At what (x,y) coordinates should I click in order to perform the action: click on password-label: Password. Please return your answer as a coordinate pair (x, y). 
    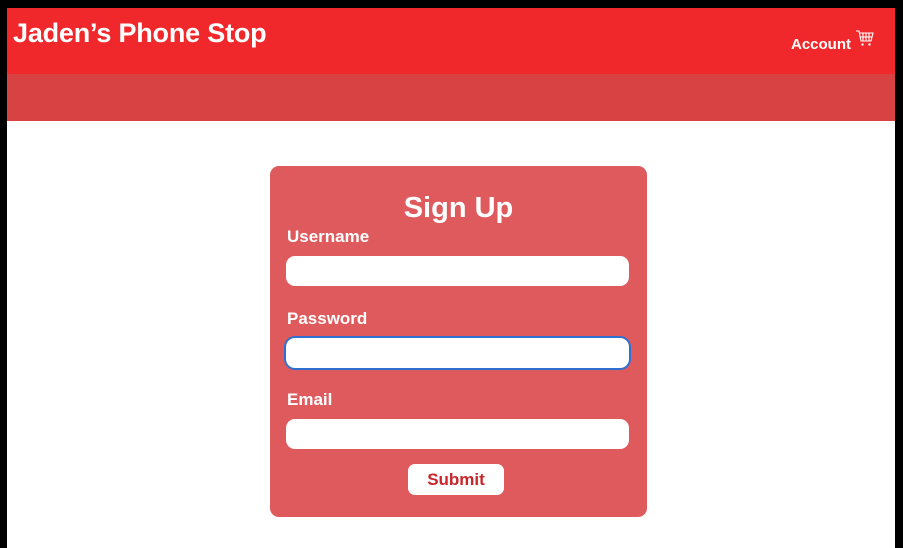
    Looking at the image, I should click on (327, 318).